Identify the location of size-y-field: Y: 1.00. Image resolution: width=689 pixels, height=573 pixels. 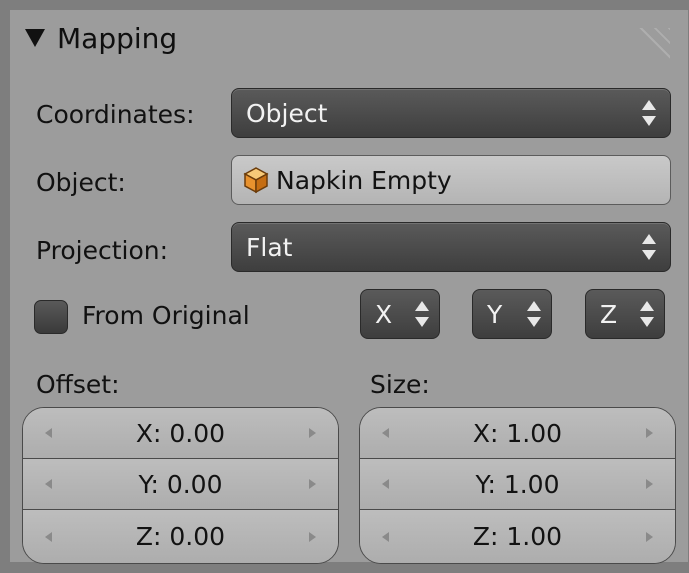
(517, 484).